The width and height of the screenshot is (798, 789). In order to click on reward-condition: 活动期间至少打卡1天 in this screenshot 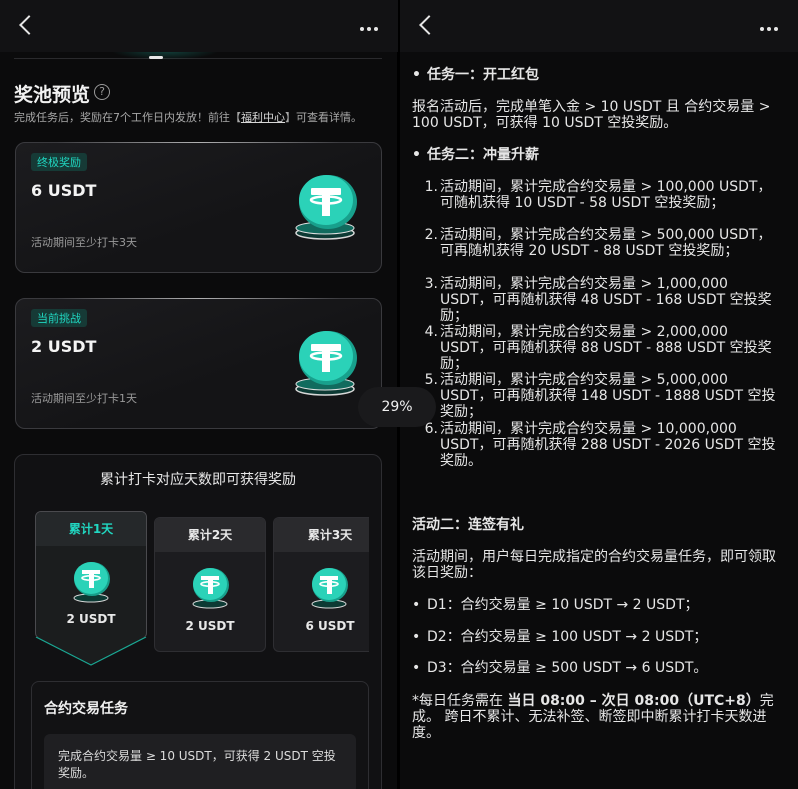, I will do `click(84, 398)`.